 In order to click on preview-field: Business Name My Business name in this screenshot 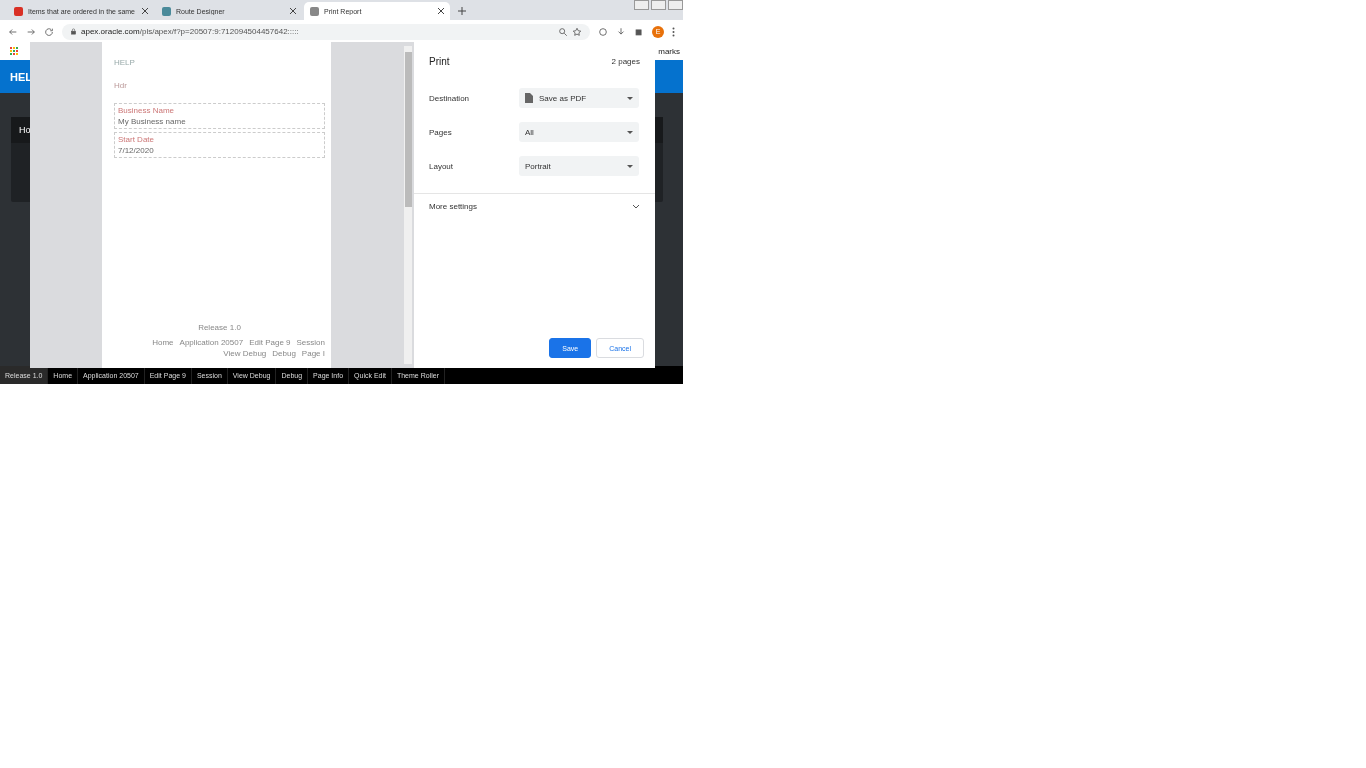, I will do `click(219, 116)`.